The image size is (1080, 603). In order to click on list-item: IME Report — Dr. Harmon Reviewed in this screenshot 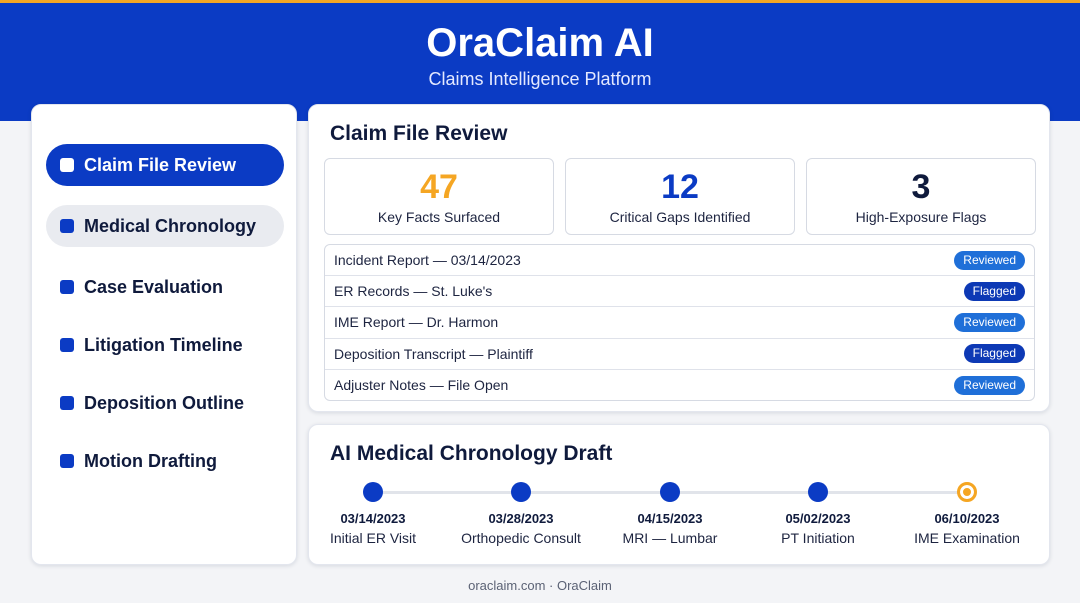, I will do `click(679, 323)`.